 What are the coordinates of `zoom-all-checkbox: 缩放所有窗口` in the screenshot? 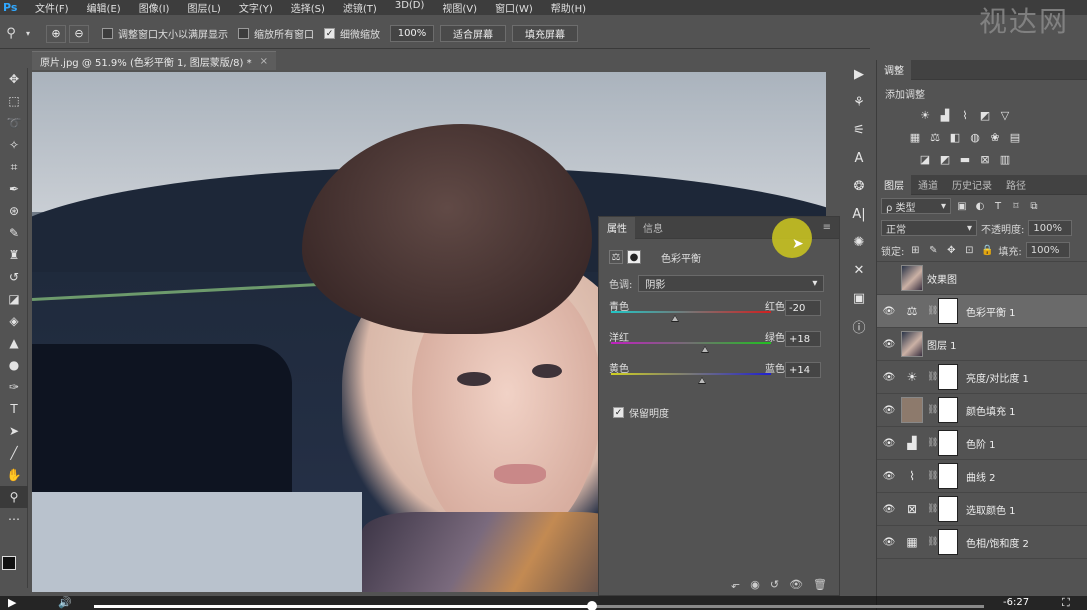 It's located at (276, 33).